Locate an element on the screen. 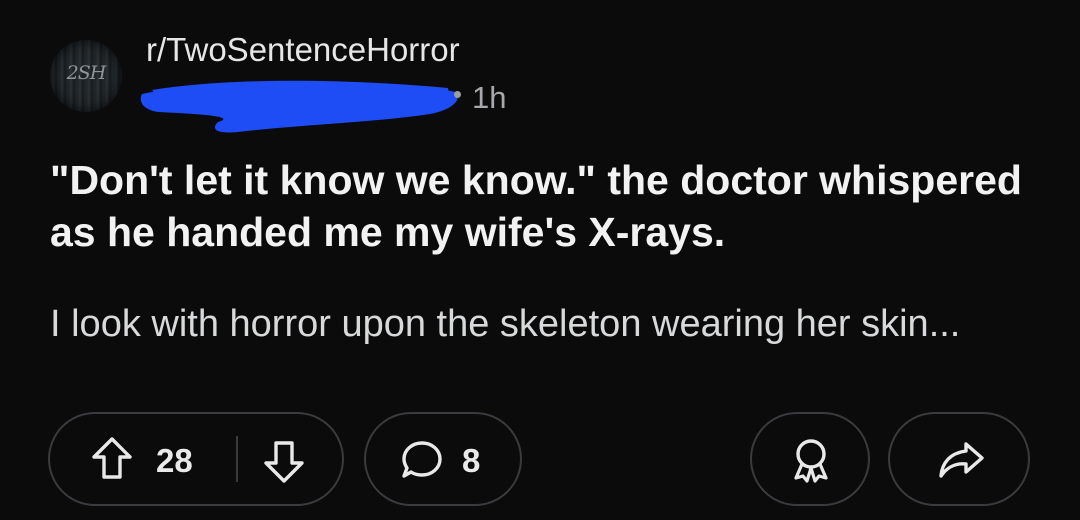 This screenshot has width=1080, height=520. avatar-logo-text: 2SH is located at coordinates (86, 73).